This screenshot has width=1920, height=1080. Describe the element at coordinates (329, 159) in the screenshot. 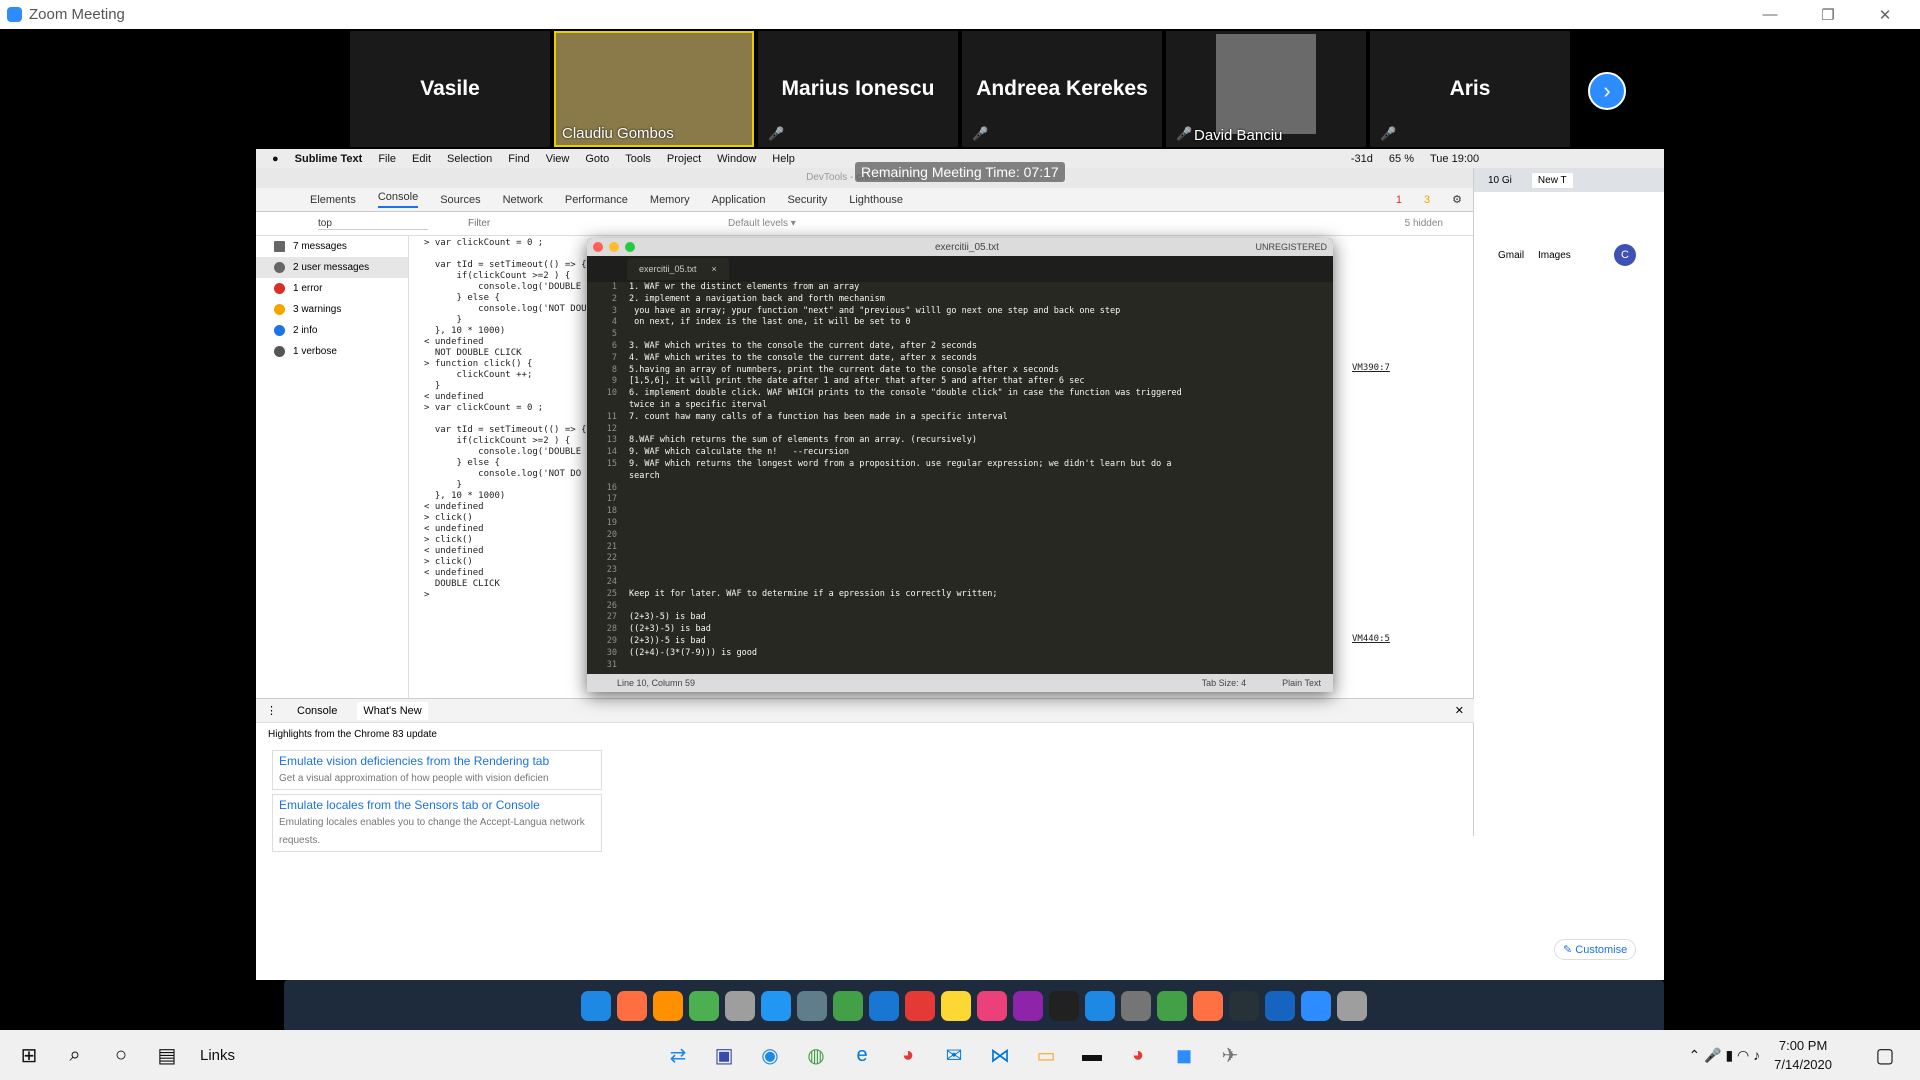

I see `menu-app: Sublime Text` at that location.